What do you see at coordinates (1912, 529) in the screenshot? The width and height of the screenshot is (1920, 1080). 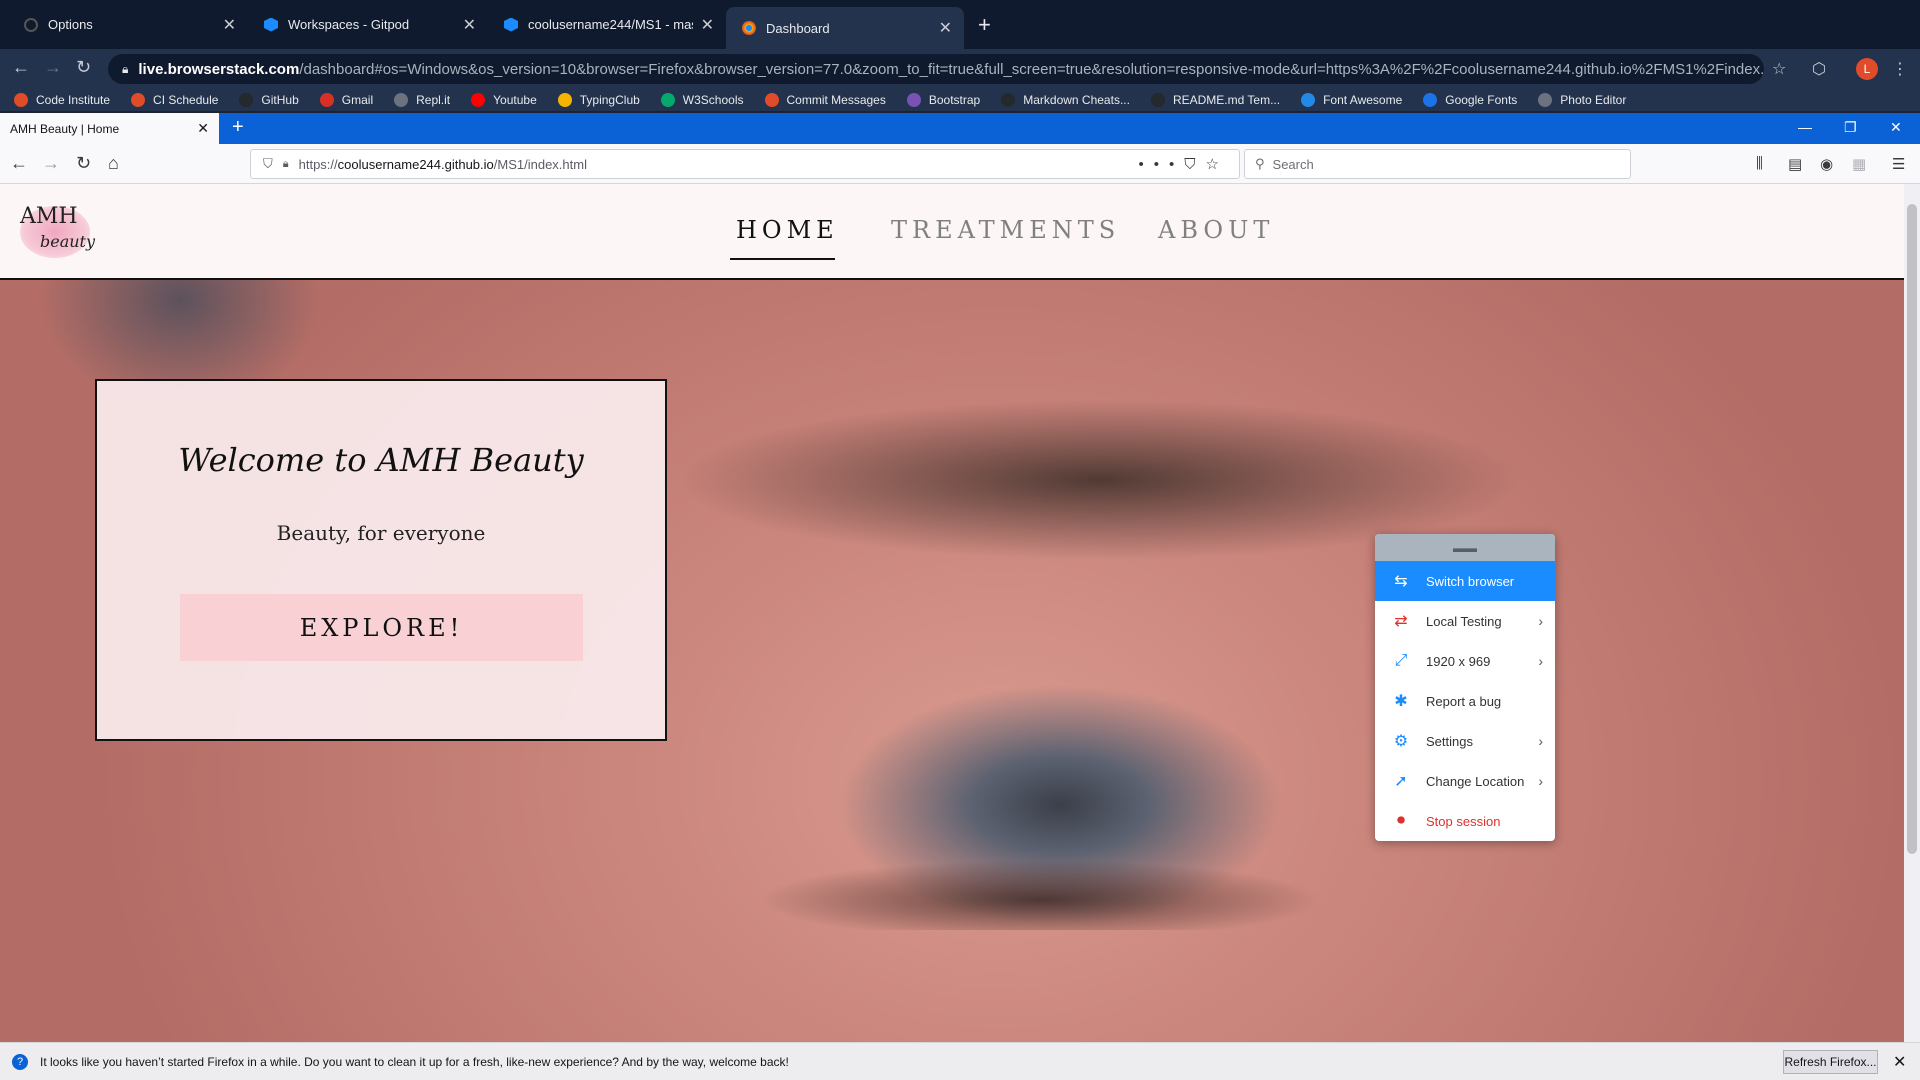 I see `scrollbar-thumb` at bounding box center [1912, 529].